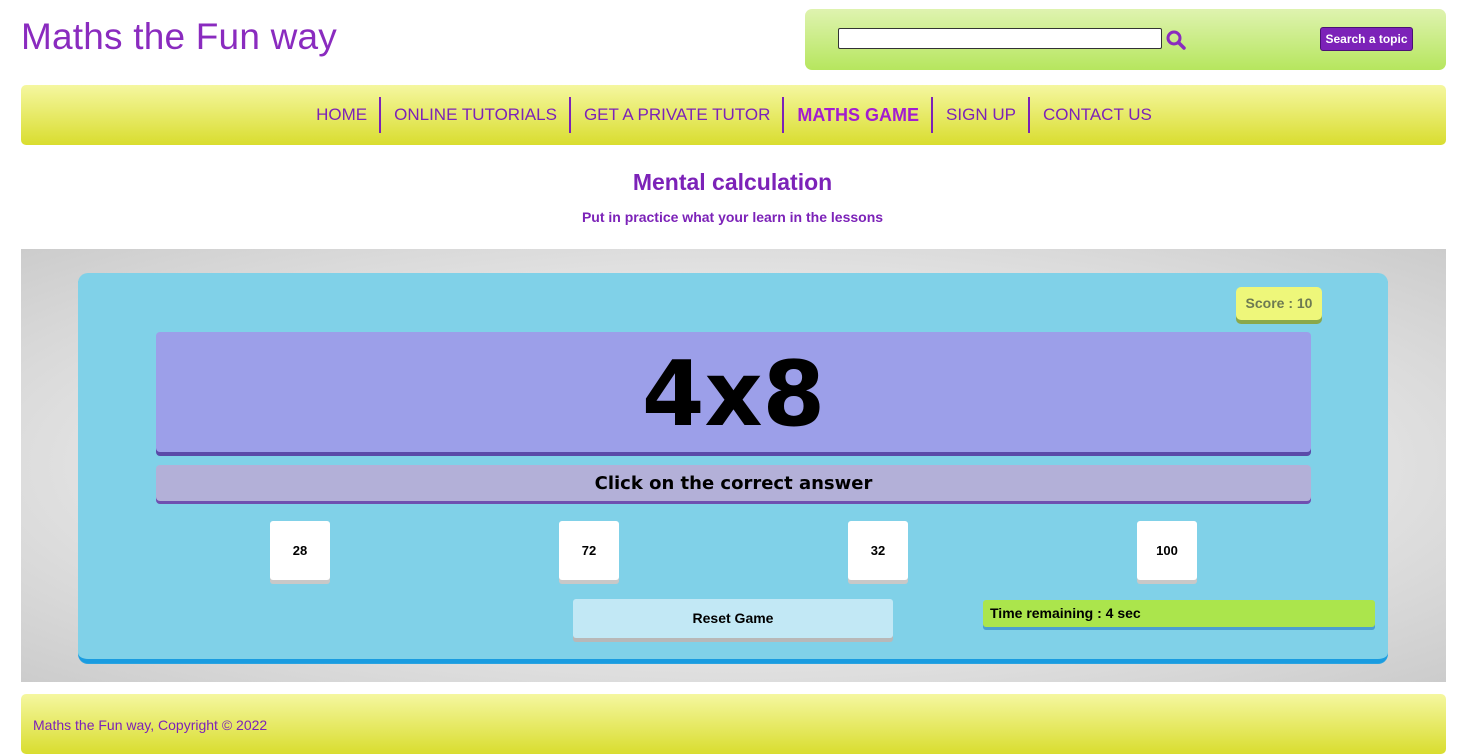 This screenshot has width=1465, height=754. I want to click on search-input, so click(1000, 38).